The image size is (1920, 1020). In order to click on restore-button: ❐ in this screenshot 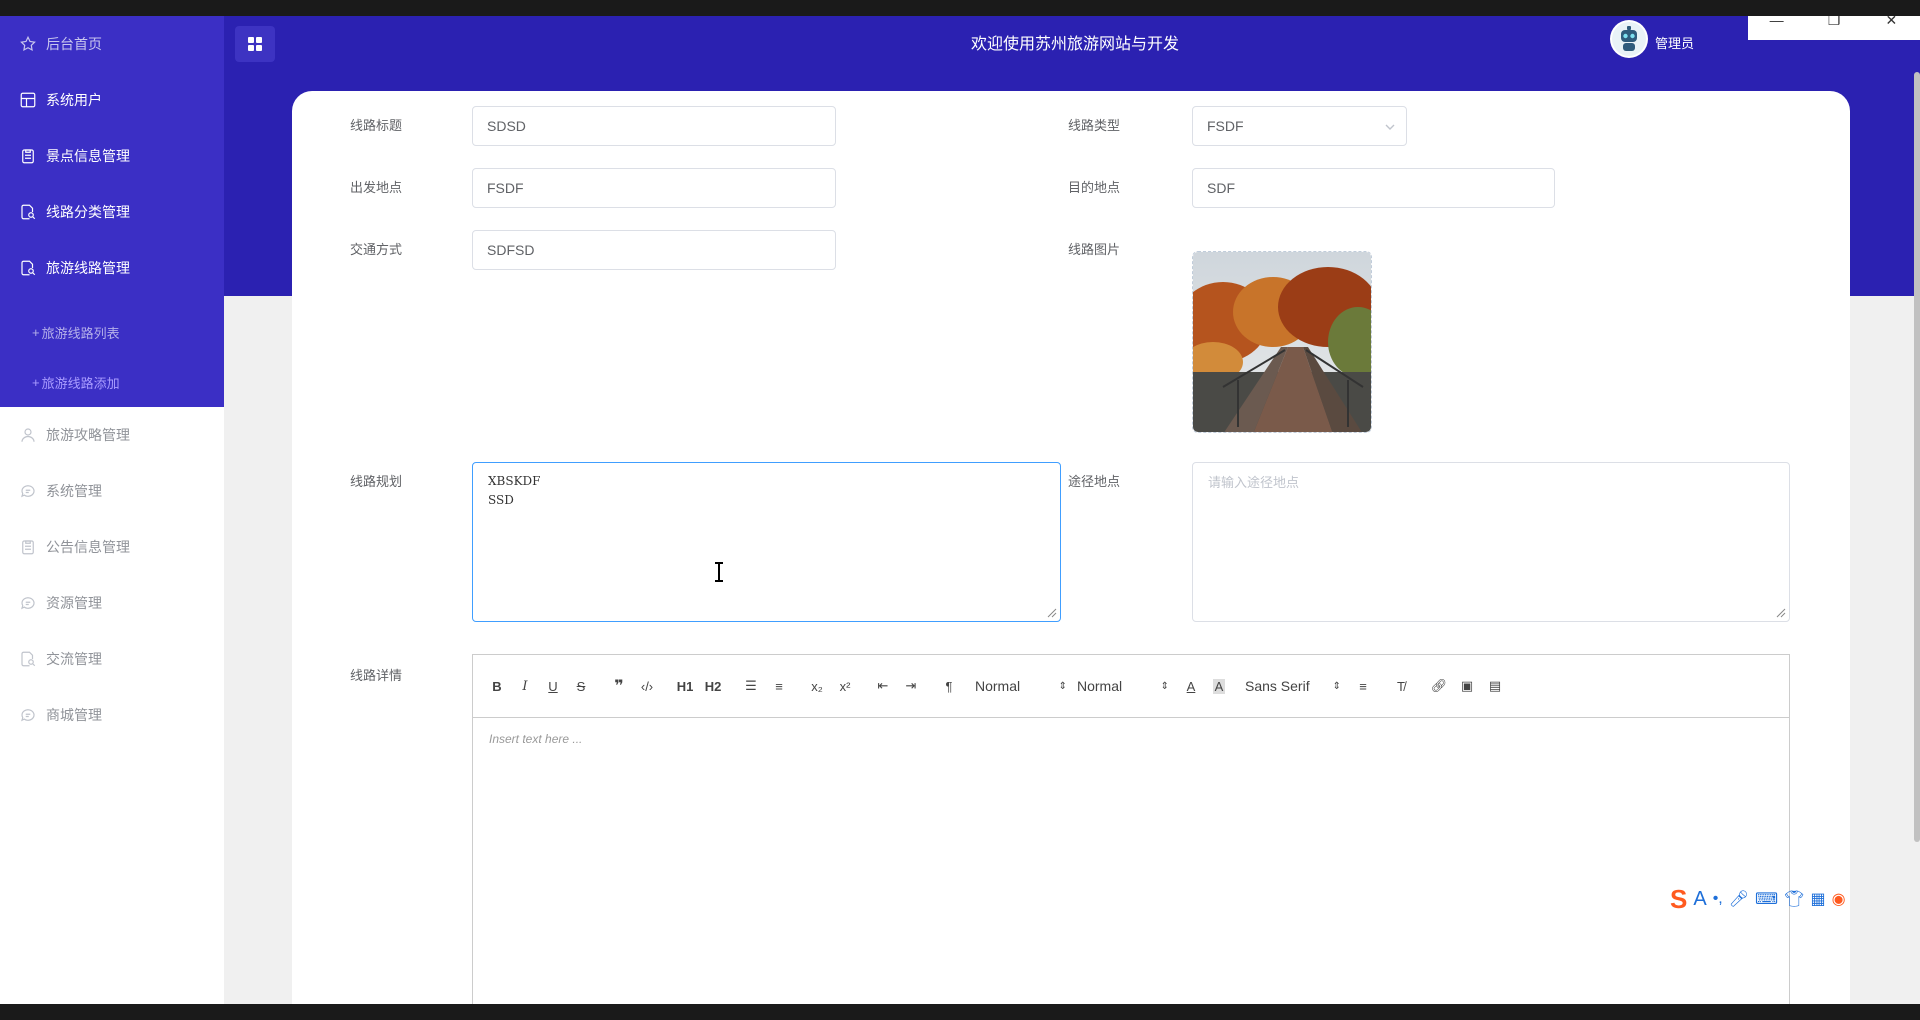, I will do `click(1833, 28)`.